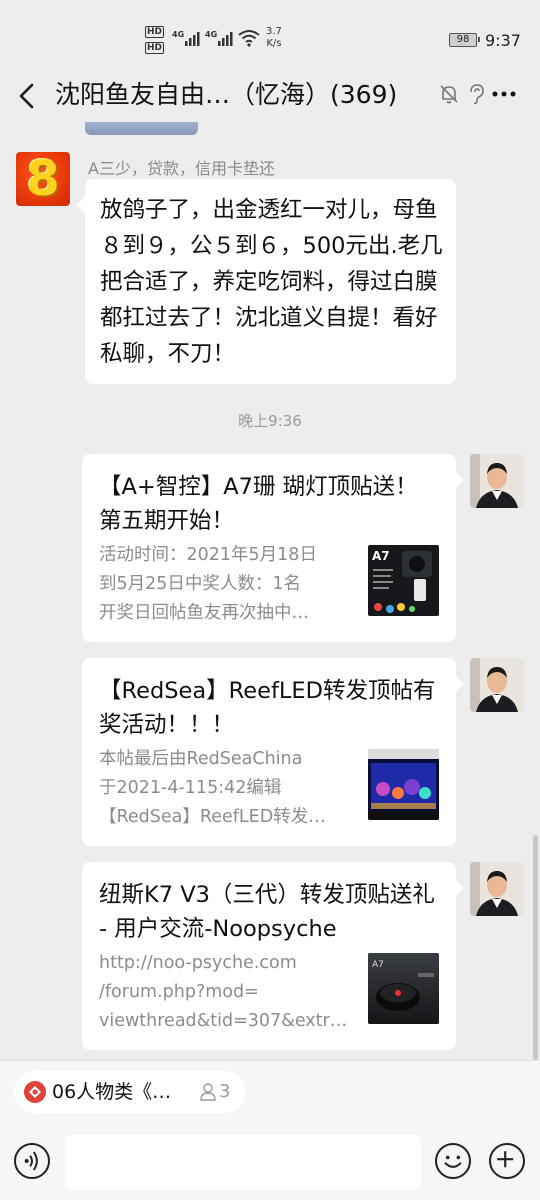 Image resolution: width=540 pixels, height=1200 pixels. I want to click on topic-chip: 06人物类《… 3, so click(130, 1092).